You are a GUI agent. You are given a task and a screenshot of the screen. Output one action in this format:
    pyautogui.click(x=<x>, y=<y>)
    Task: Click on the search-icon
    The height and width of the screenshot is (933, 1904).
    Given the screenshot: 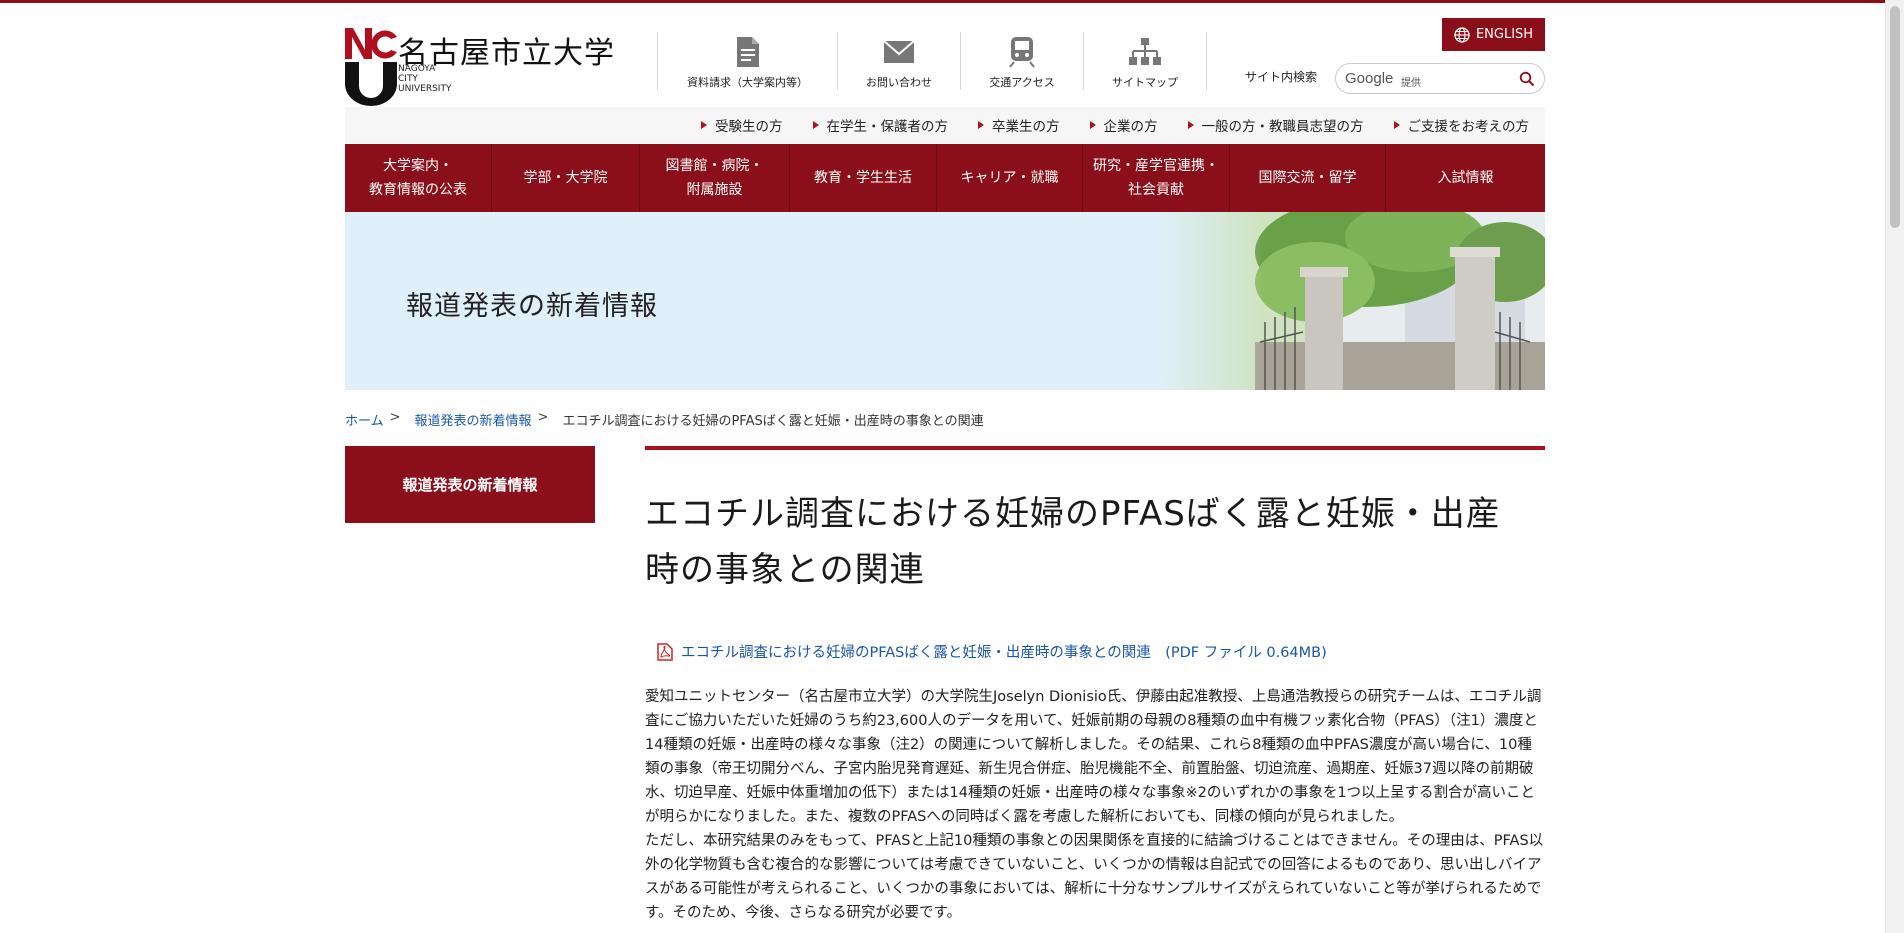 What is the action you would take?
    pyautogui.click(x=1527, y=79)
    